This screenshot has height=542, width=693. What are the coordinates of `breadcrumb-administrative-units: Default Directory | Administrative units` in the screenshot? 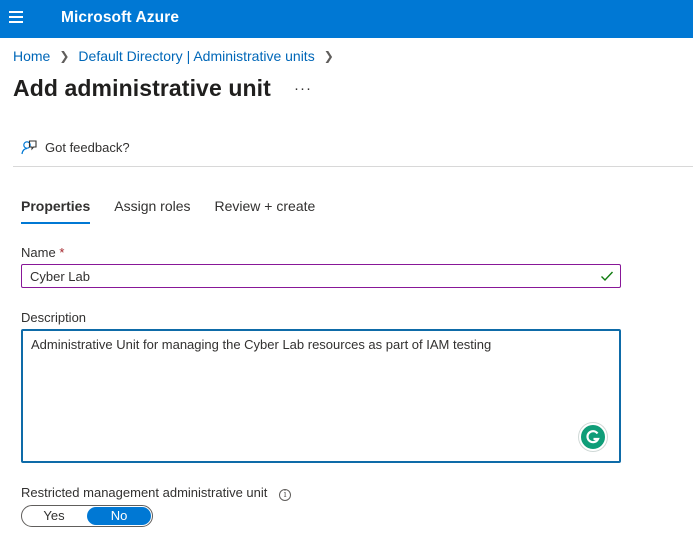 It's located at (196, 56).